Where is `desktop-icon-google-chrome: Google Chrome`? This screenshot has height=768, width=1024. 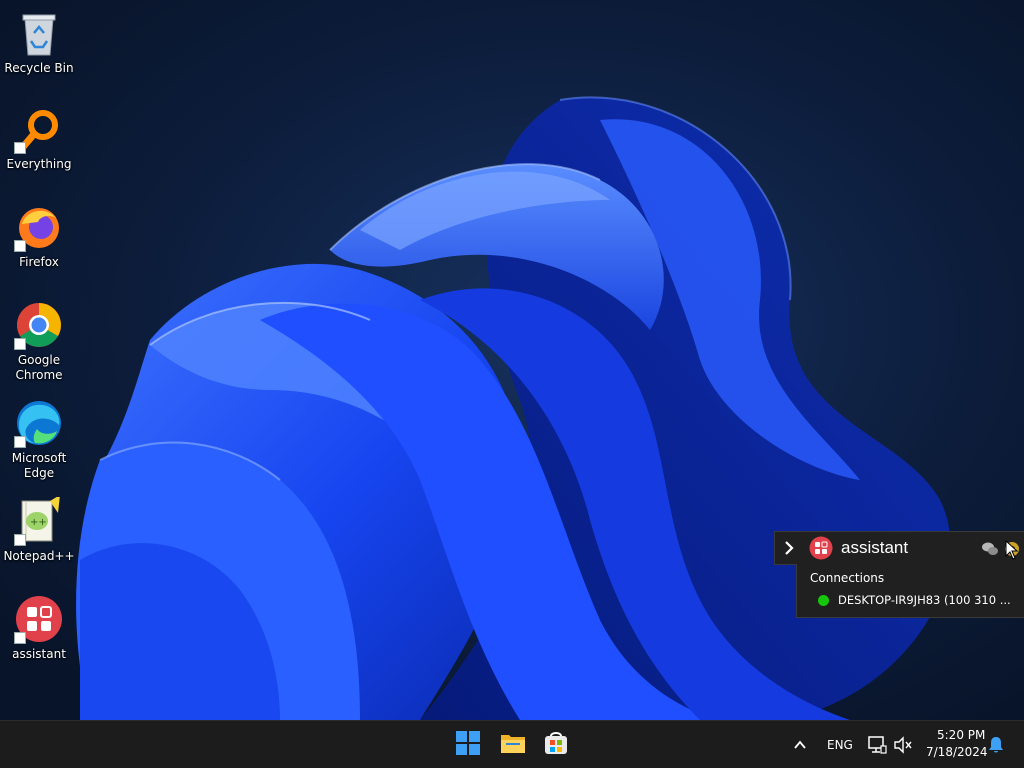 desktop-icon-google-chrome: Google Chrome is located at coordinates (39, 341).